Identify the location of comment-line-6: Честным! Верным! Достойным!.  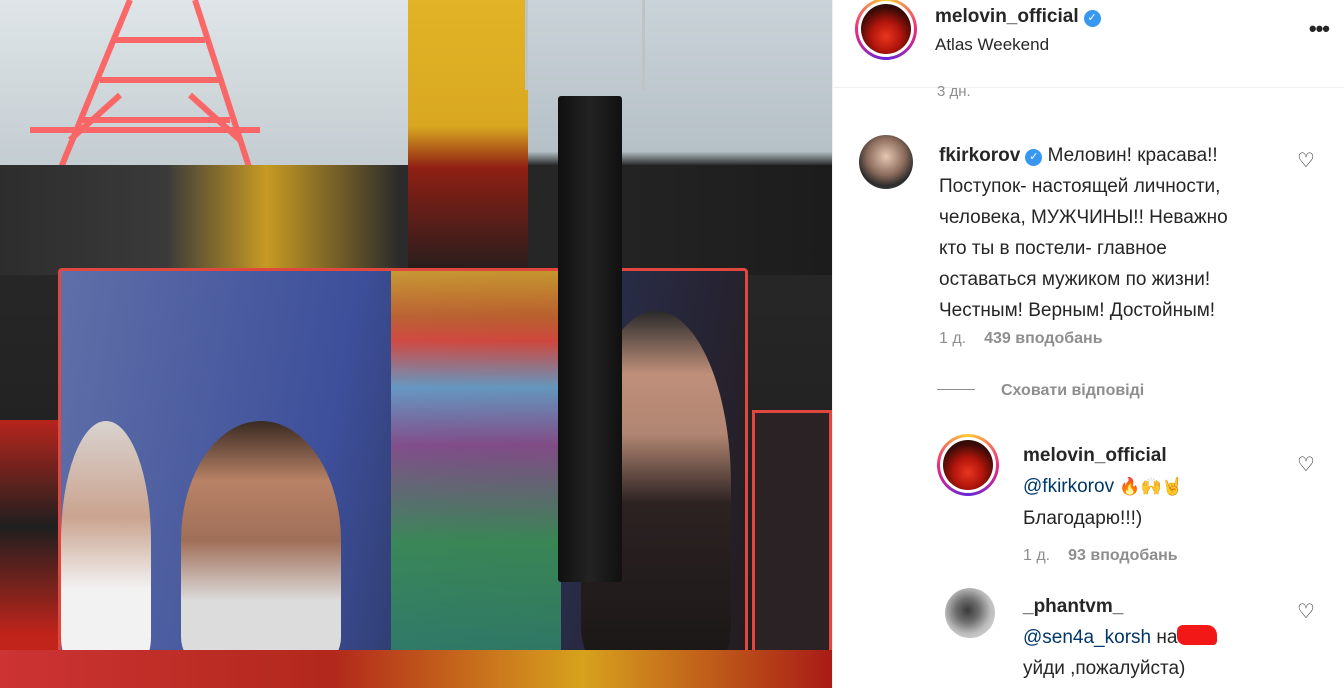
(1077, 310).